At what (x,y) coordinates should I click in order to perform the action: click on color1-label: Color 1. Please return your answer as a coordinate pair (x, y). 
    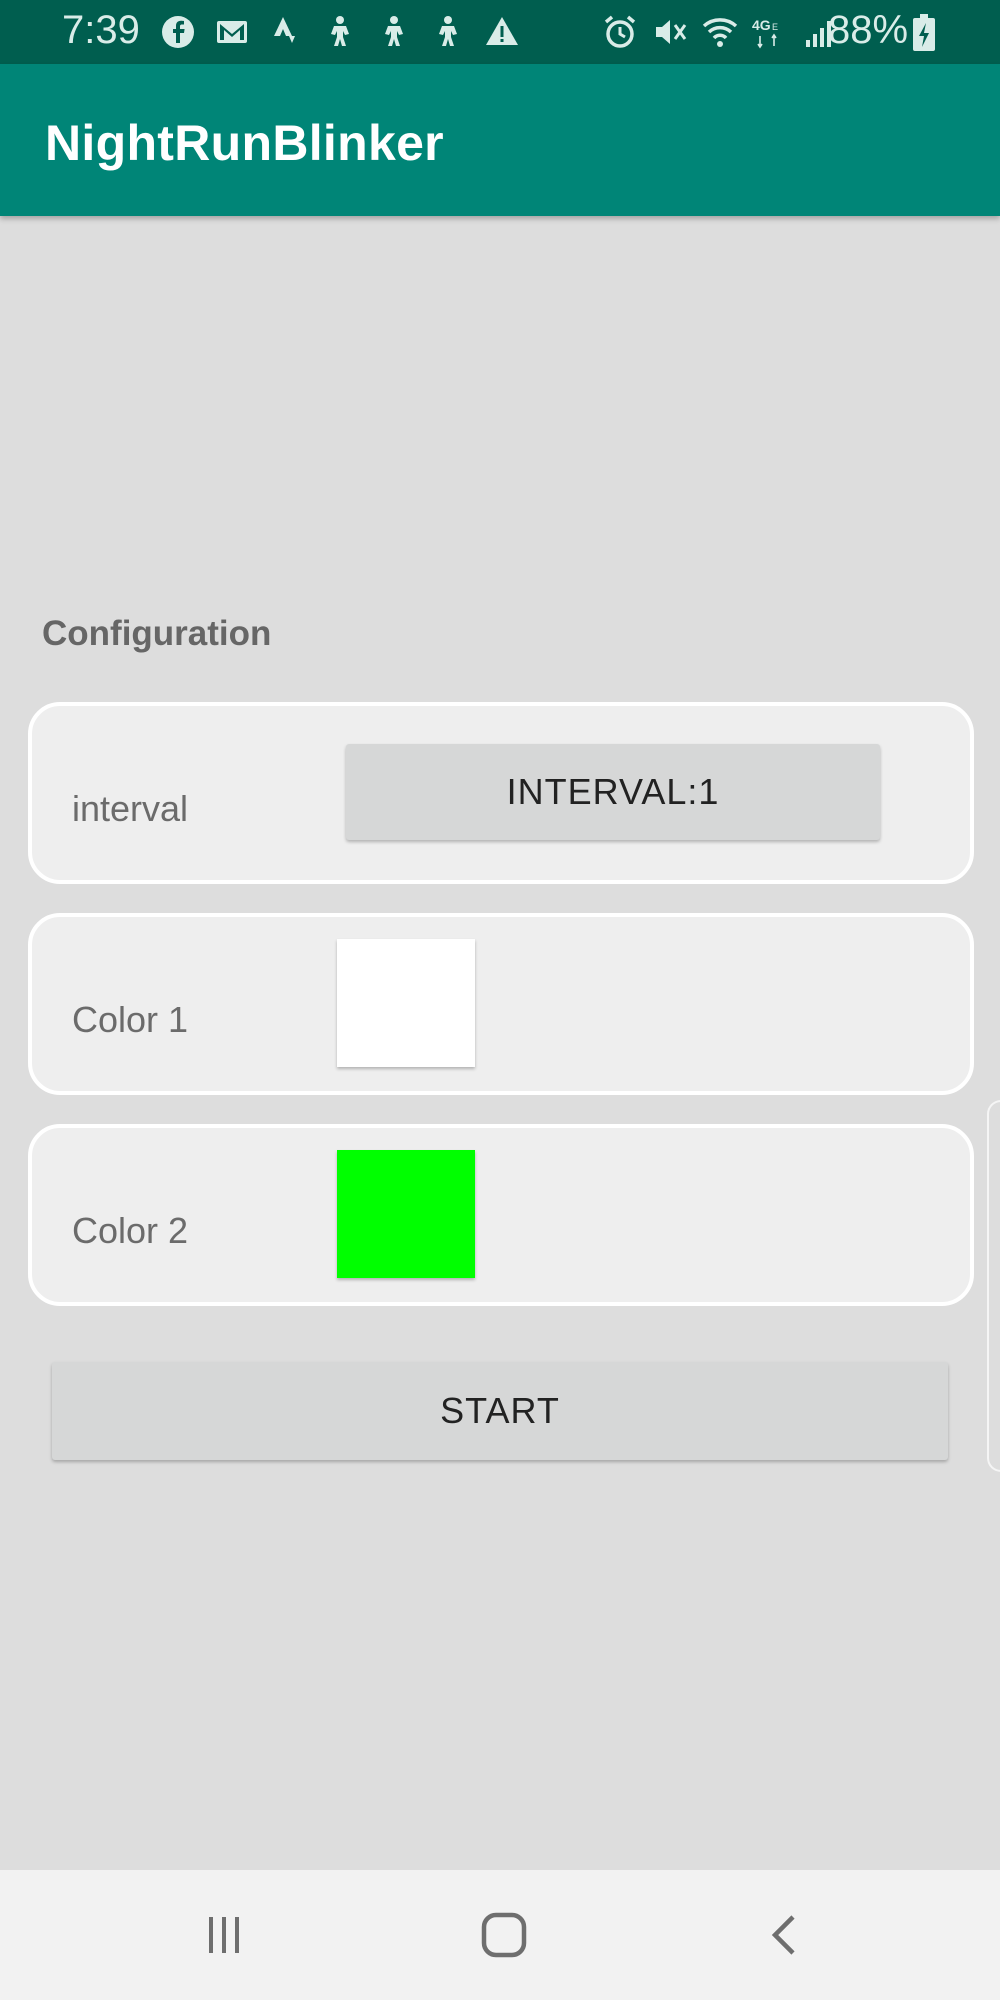
    Looking at the image, I should click on (130, 1019).